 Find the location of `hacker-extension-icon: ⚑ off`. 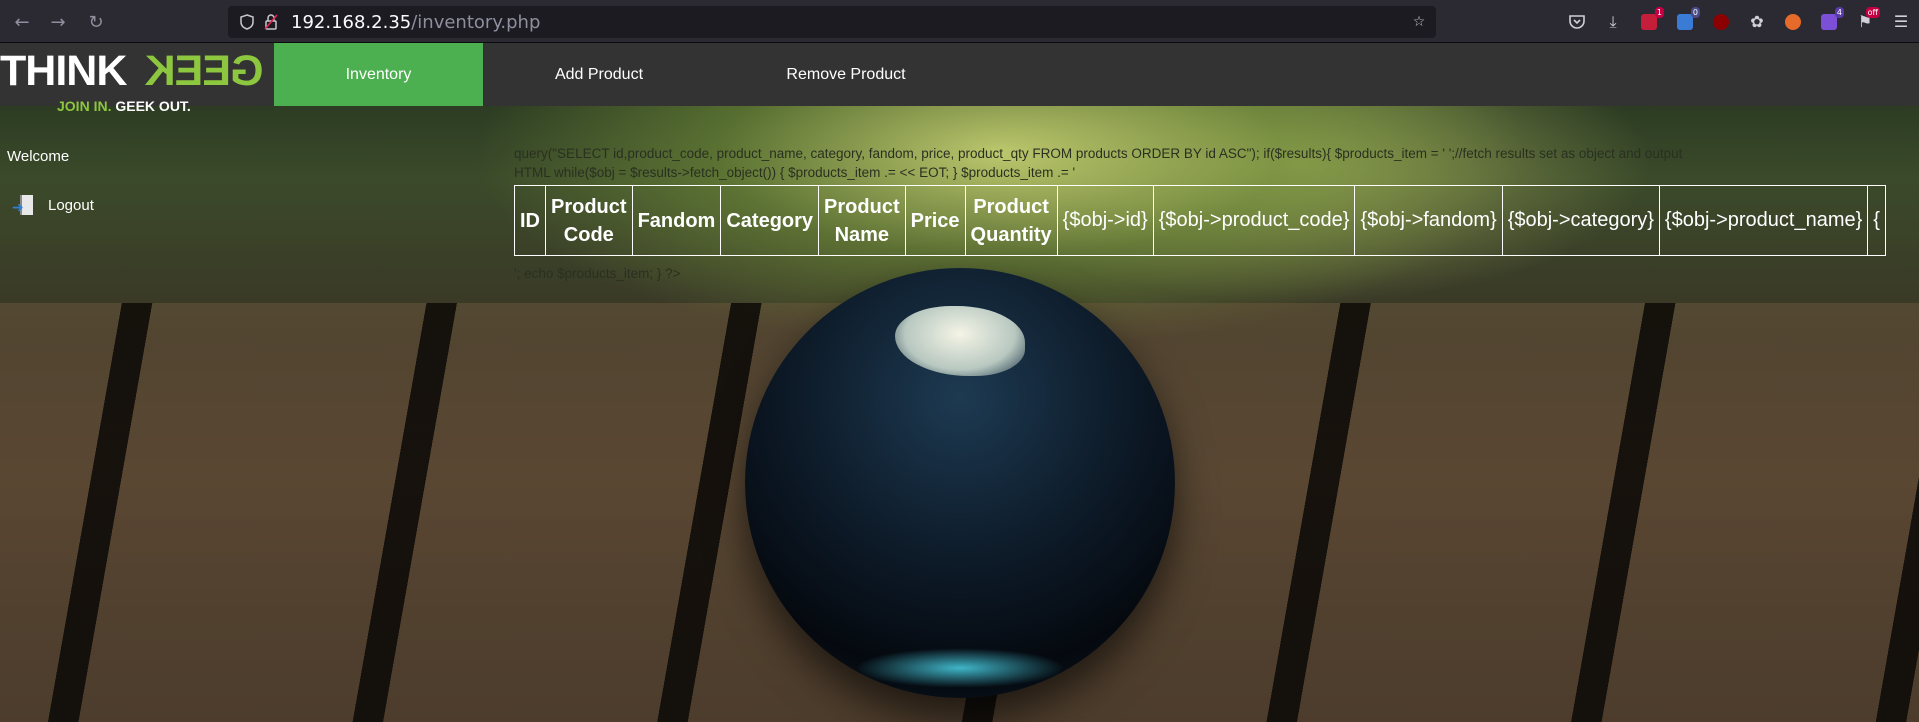

hacker-extension-icon: ⚑ off is located at coordinates (1865, 22).